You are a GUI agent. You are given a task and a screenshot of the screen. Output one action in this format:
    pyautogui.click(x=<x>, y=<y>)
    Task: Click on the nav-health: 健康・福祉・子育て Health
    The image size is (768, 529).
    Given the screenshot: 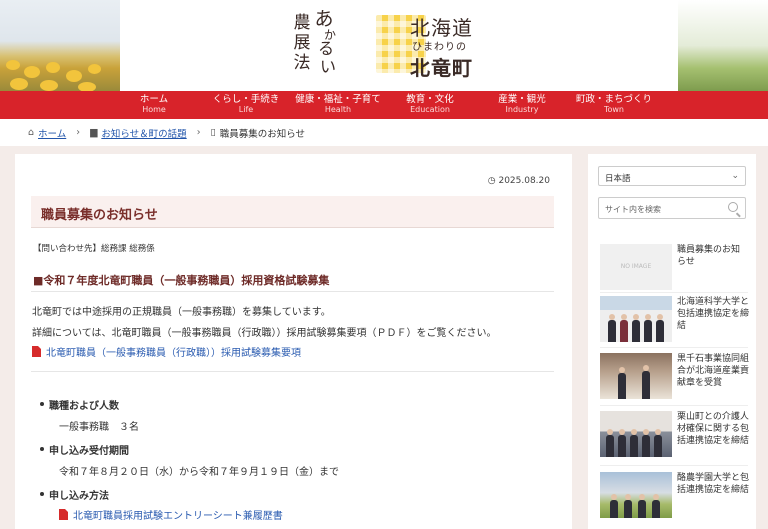 What is the action you would take?
    pyautogui.click(x=338, y=105)
    